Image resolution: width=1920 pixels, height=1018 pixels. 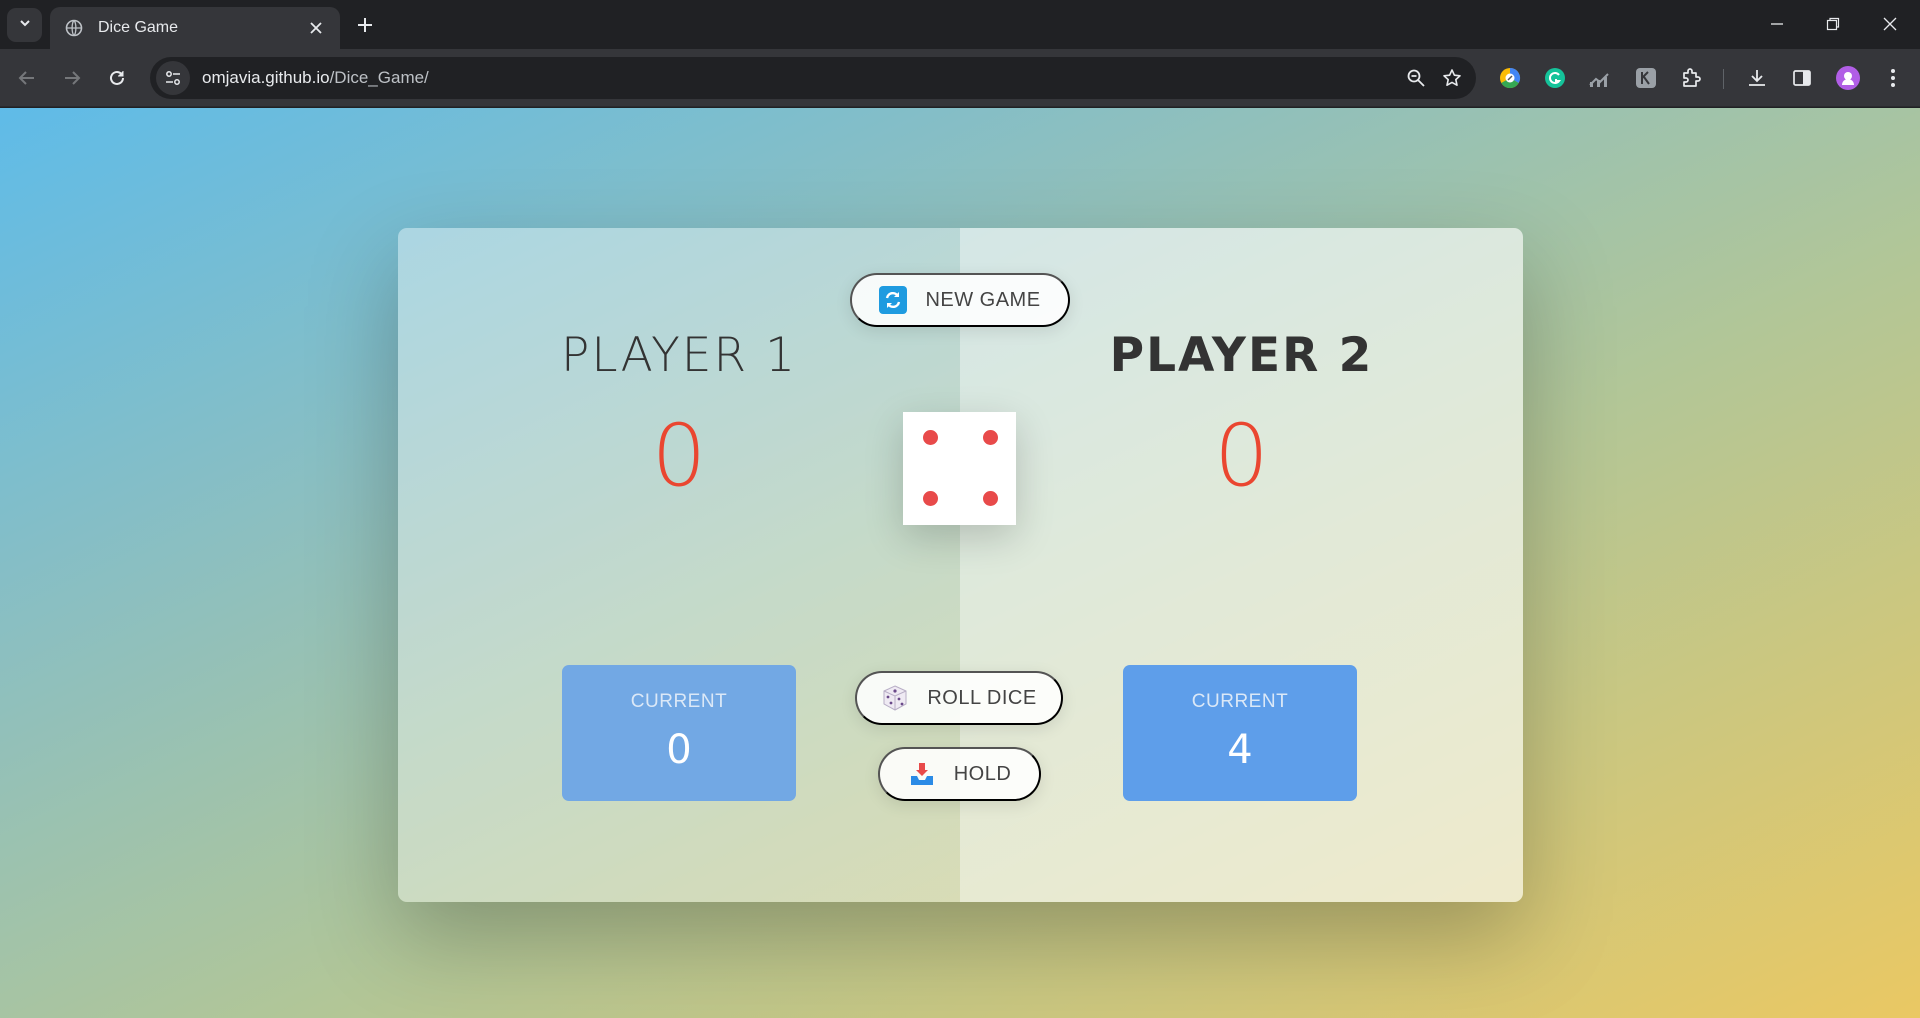 What do you see at coordinates (893, 300) in the screenshot?
I see `refresh-icon` at bounding box center [893, 300].